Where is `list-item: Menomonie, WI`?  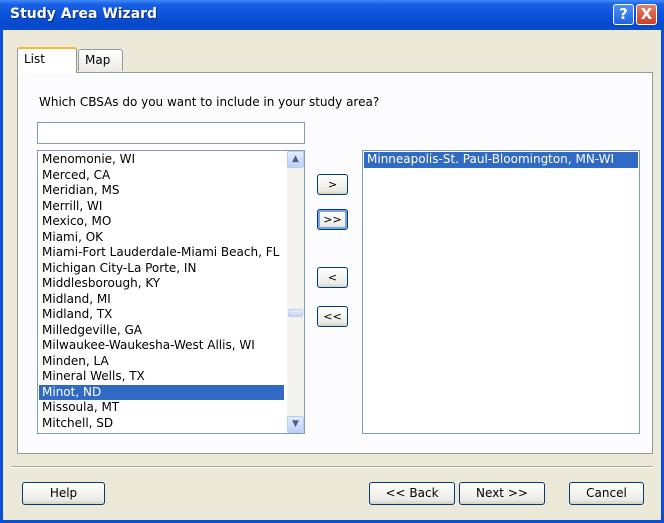 list-item: Menomonie, WI is located at coordinates (161, 160).